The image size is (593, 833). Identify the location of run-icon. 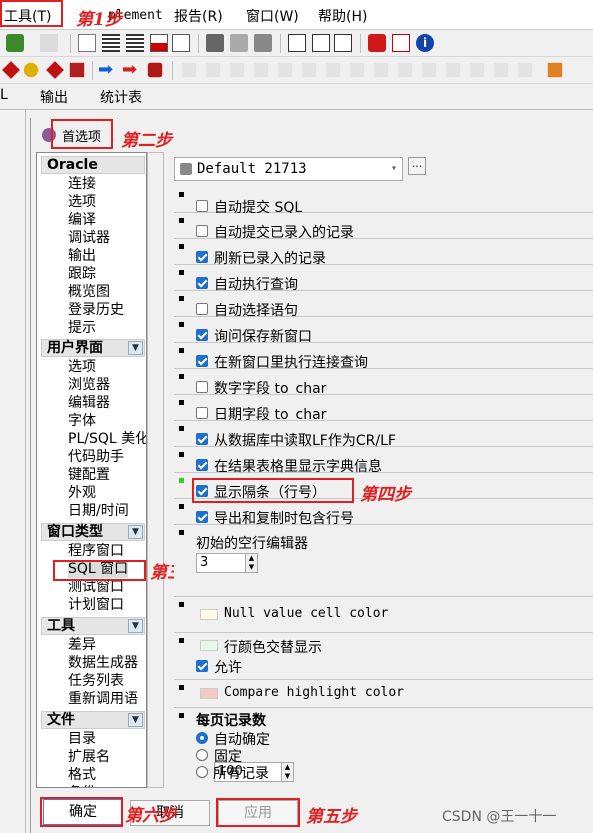
(215, 43).